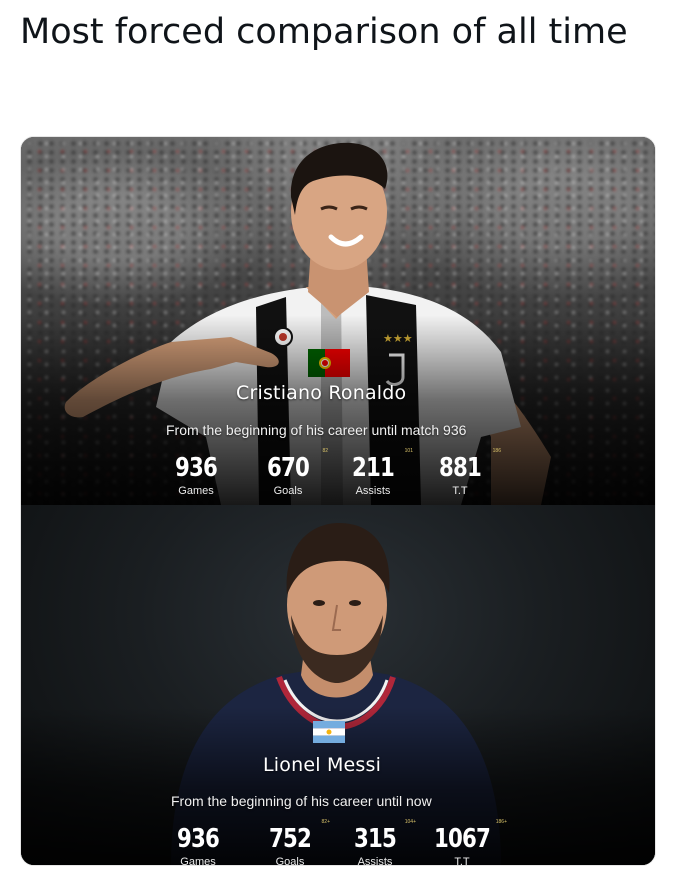 This screenshot has height=871, width=675. Describe the element at coordinates (462, 839) in the screenshot. I see `stat-value: 1067` at that location.